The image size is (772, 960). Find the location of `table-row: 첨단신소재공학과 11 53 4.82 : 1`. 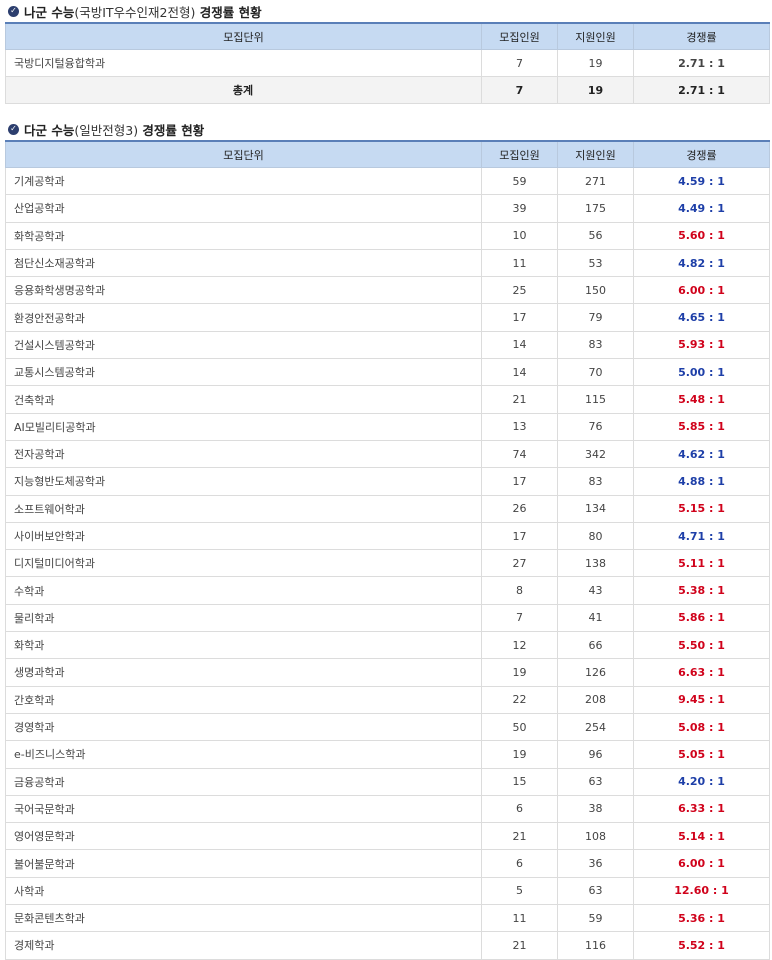

table-row: 첨단신소재공학과 11 53 4.82 : 1 is located at coordinates (387, 263).